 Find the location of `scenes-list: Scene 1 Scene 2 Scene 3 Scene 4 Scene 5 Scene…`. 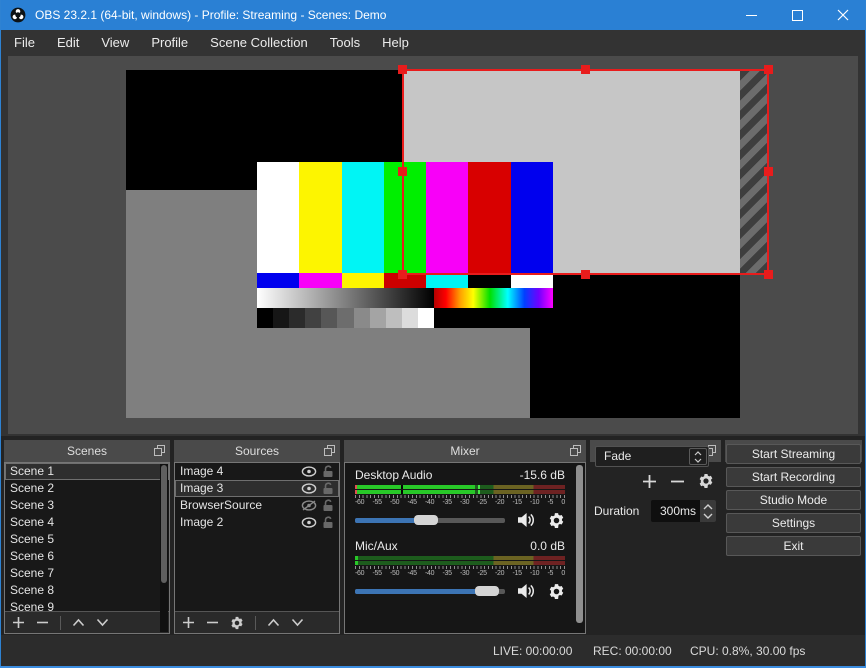

scenes-list: Scene 1 Scene 2 Scene 3 Scene 4 Scene 5 Scene… is located at coordinates (87, 537).